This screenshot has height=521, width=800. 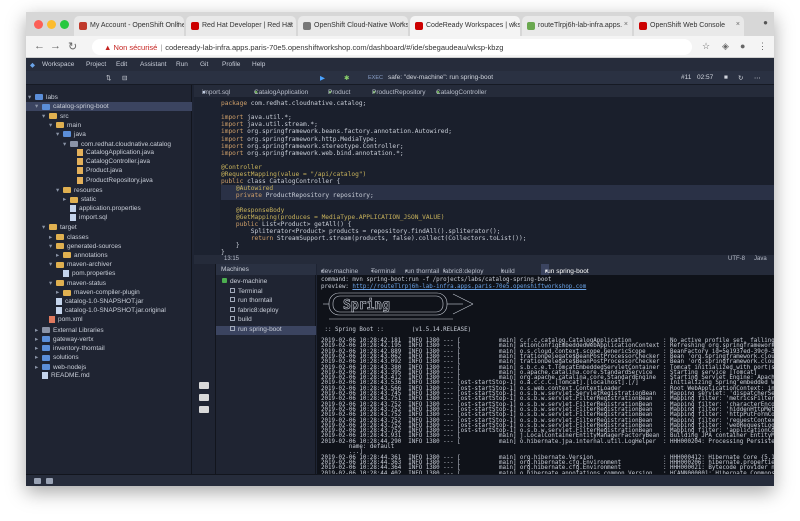 I want to click on menu-item: Run, so click(x=182, y=64).